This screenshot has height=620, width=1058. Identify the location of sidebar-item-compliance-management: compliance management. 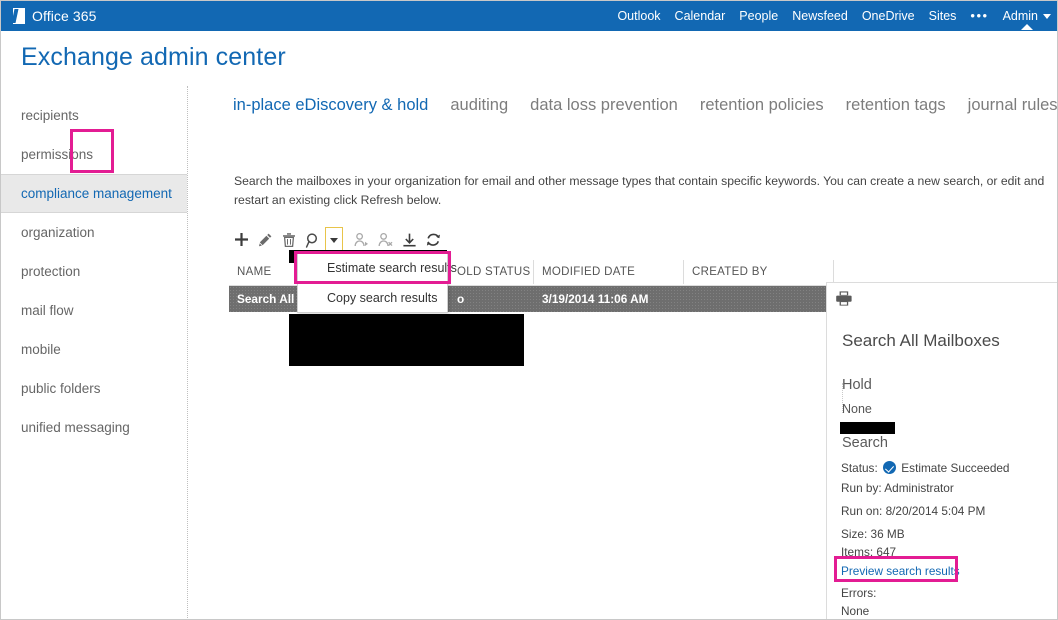
(94, 193).